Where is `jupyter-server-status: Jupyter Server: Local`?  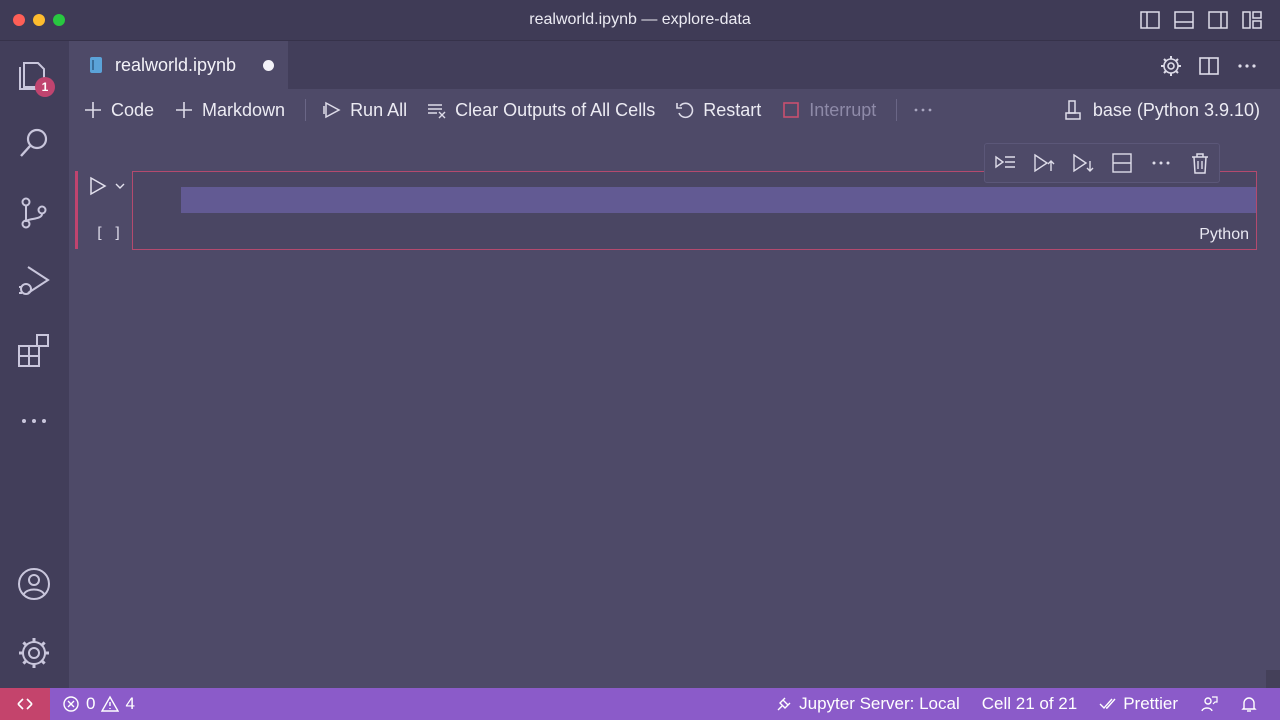
jupyter-server-status: Jupyter Server: Local is located at coordinates (867, 704).